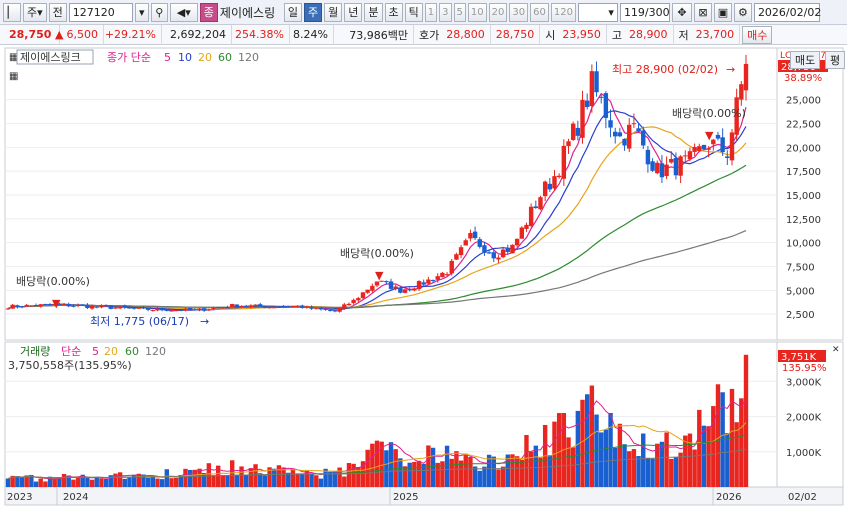 This screenshot has height=506, width=847. Describe the element at coordinates (709, 135) in the screenshot. I see `dividend-arrow-3: ▼` at that location.